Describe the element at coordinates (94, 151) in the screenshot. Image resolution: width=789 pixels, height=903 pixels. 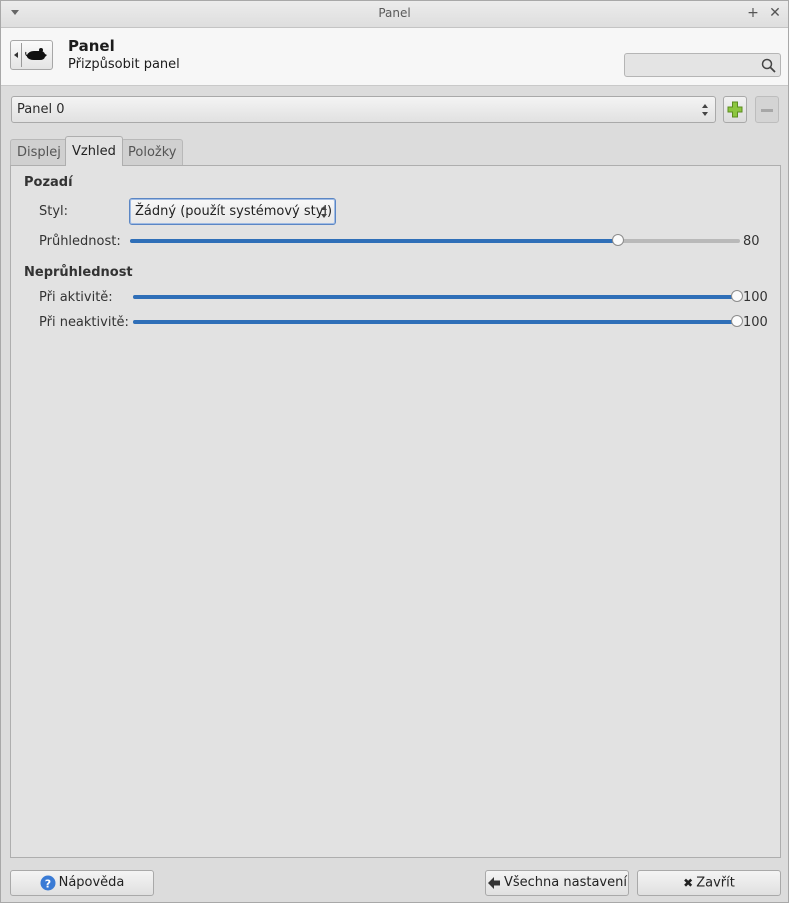
I see `tab-vzhled: Vzhled` at that location.